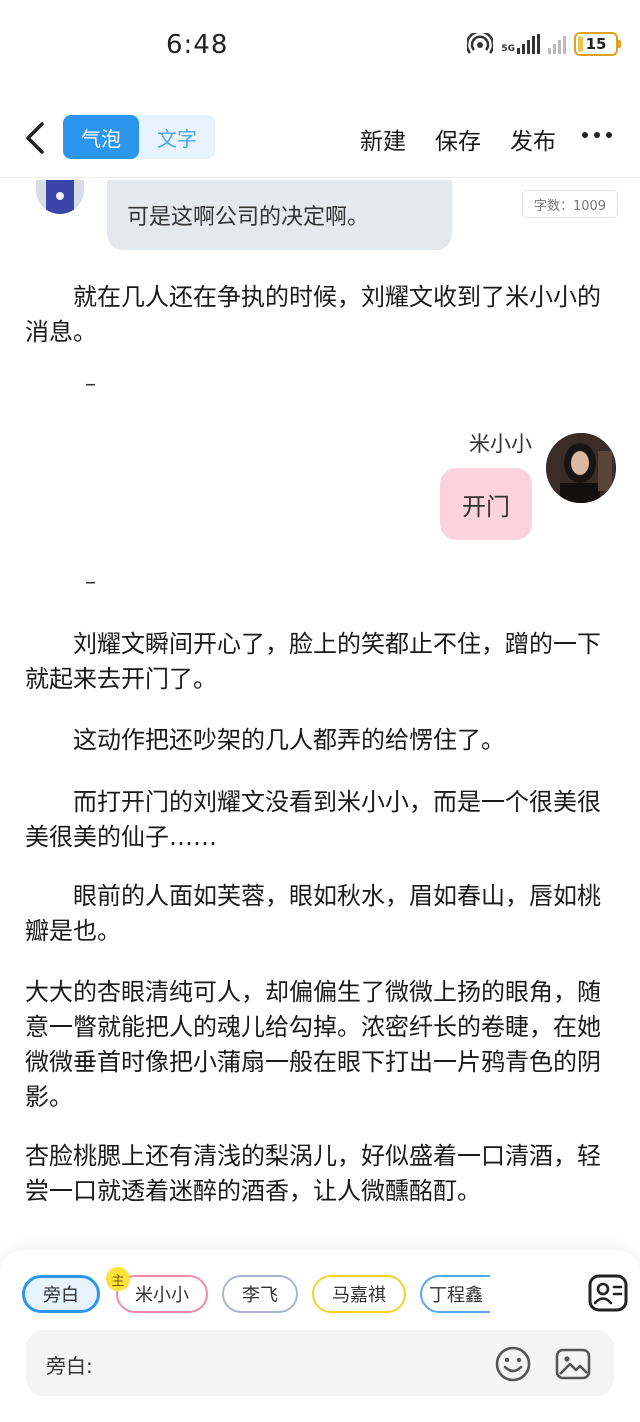 This screenshot has width=640, height=1422. What do you see at coordinates (69, 1366) in the screenshot?
I see `input-role-label: 旁白:` at bounding box center [69, 1366].